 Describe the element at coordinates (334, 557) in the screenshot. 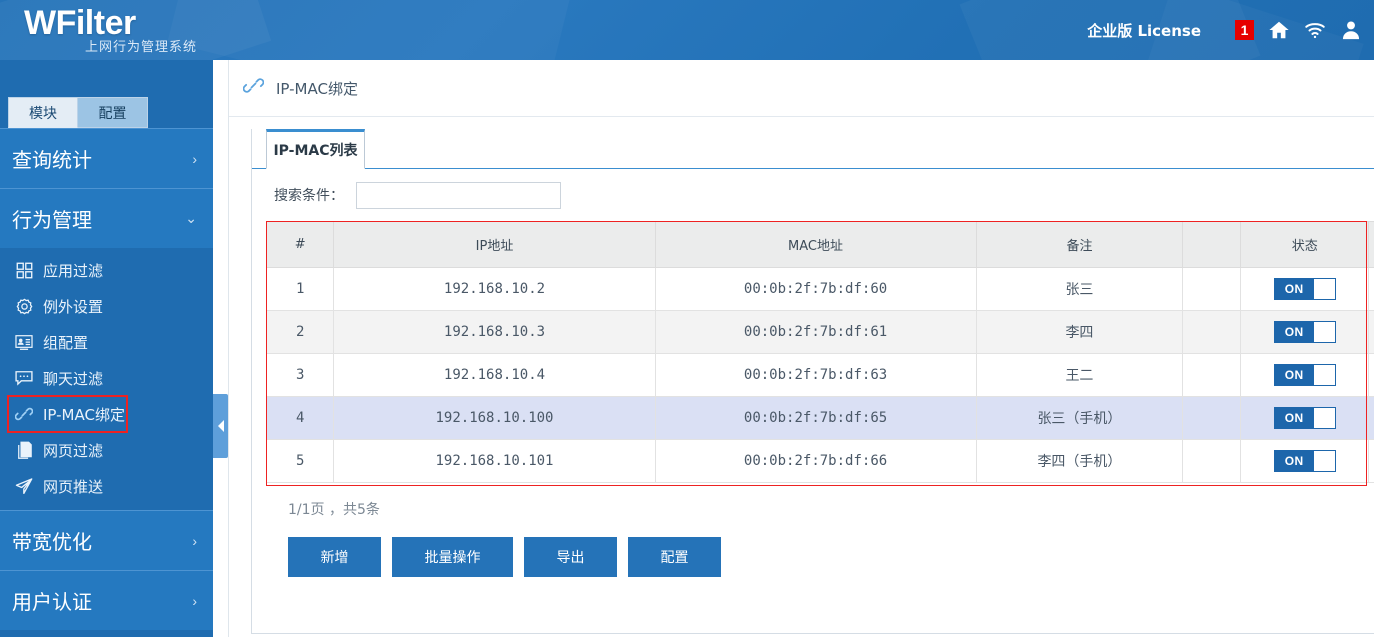

I see `add-button: 新增` at that location.